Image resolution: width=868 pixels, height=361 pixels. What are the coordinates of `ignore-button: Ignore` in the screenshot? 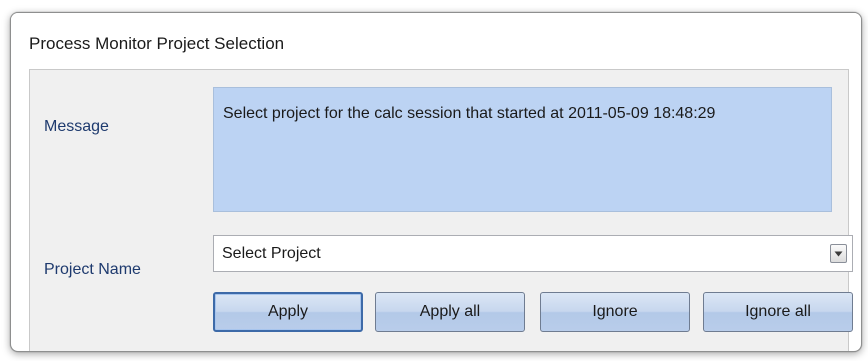 It's located at (615, 312).